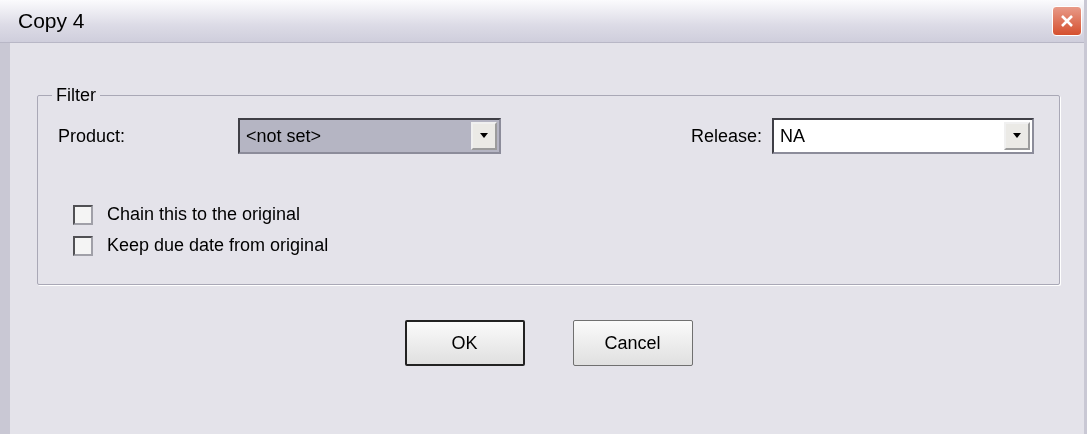 The width and height of the screenshot is (1087, 434). I want to click on close-icon, so click(1067, 21).